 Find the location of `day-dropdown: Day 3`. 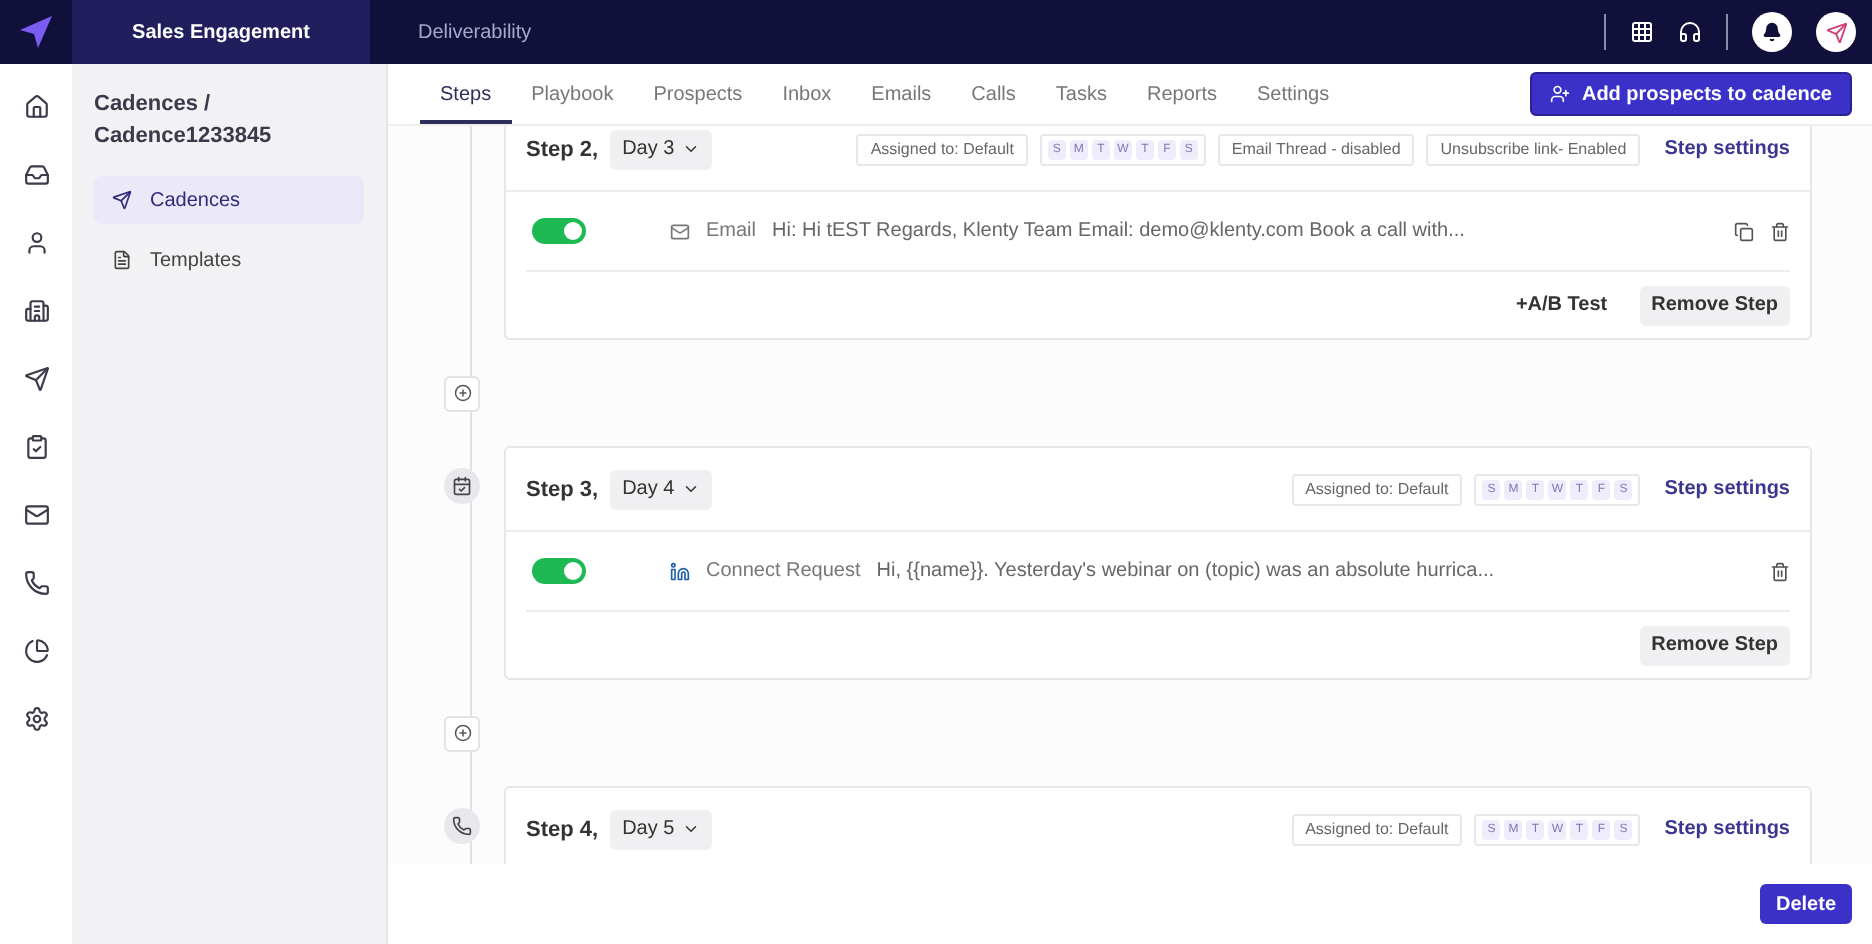

day-dropdown: Day 3 is located at coordinates (661, 149).